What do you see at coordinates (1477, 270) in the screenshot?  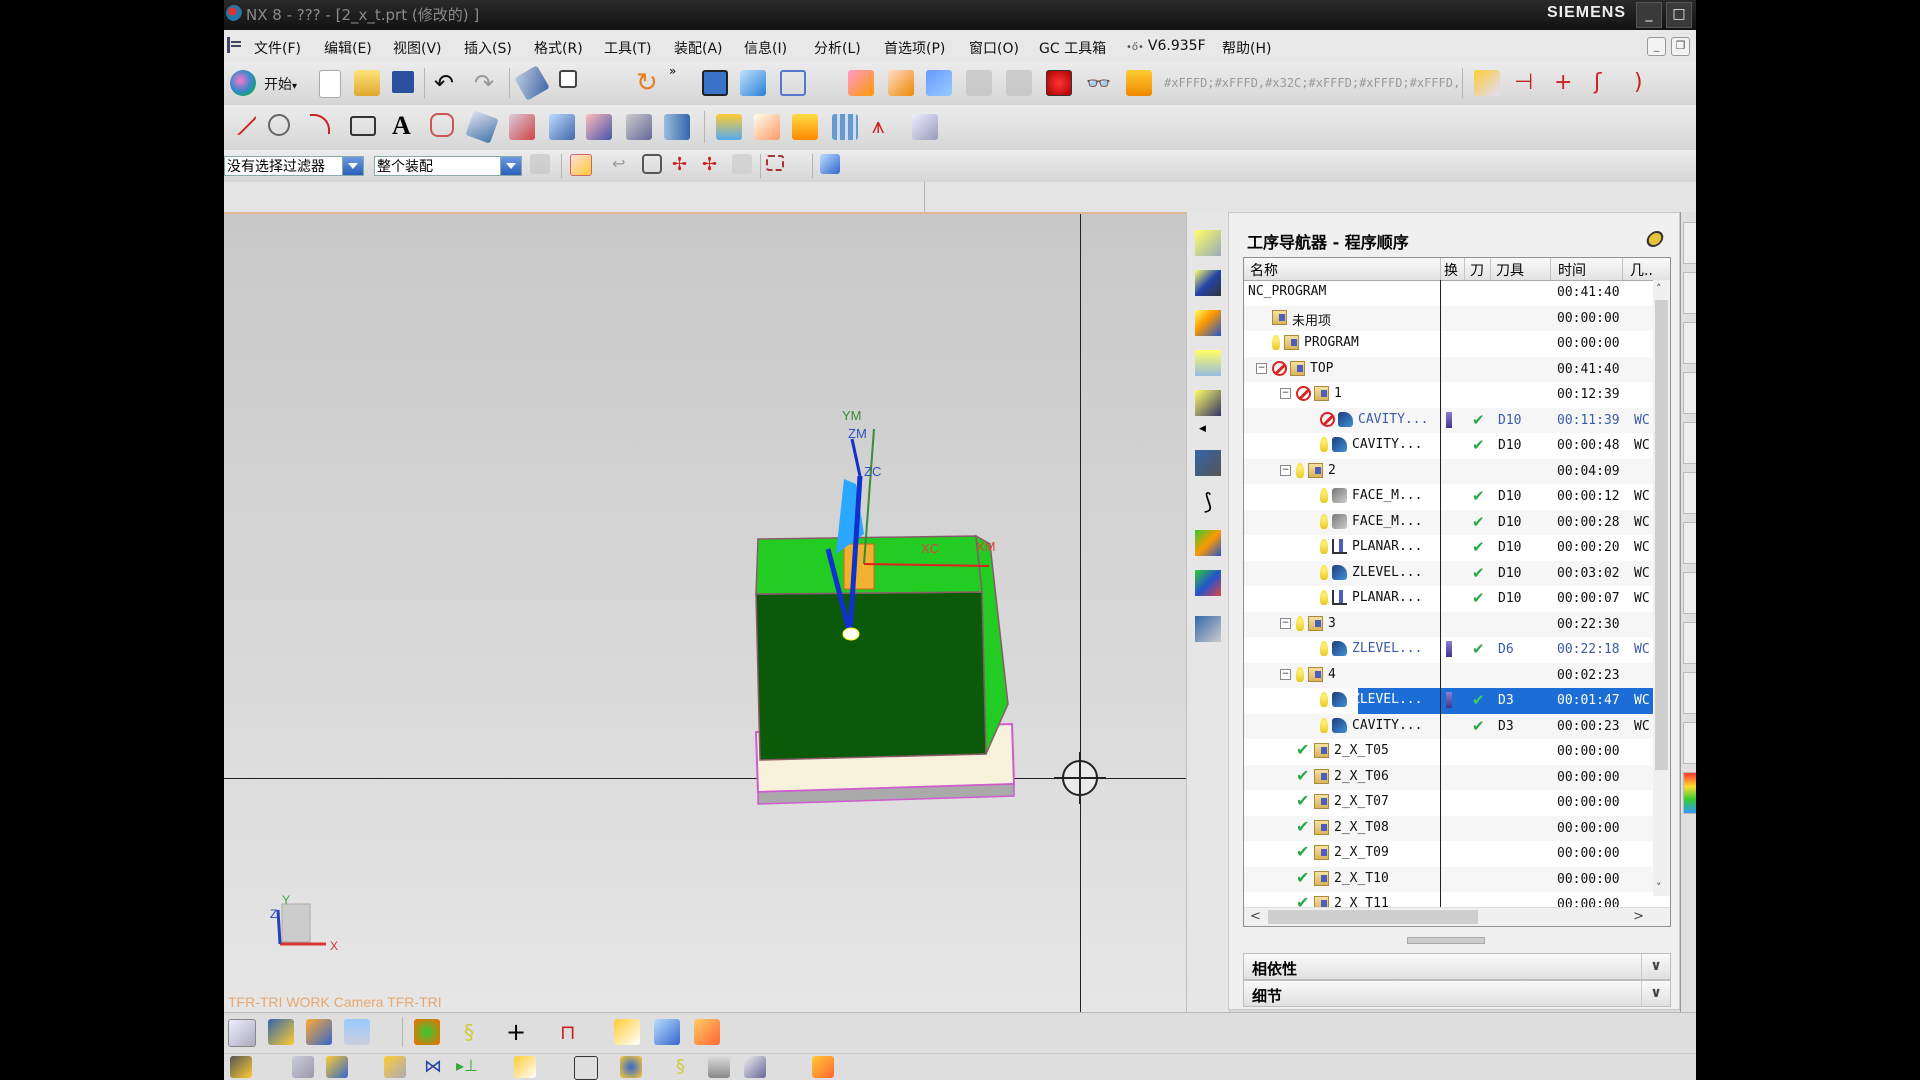 I see `column-header-path: 刀` at bounding box center [1477, 270].